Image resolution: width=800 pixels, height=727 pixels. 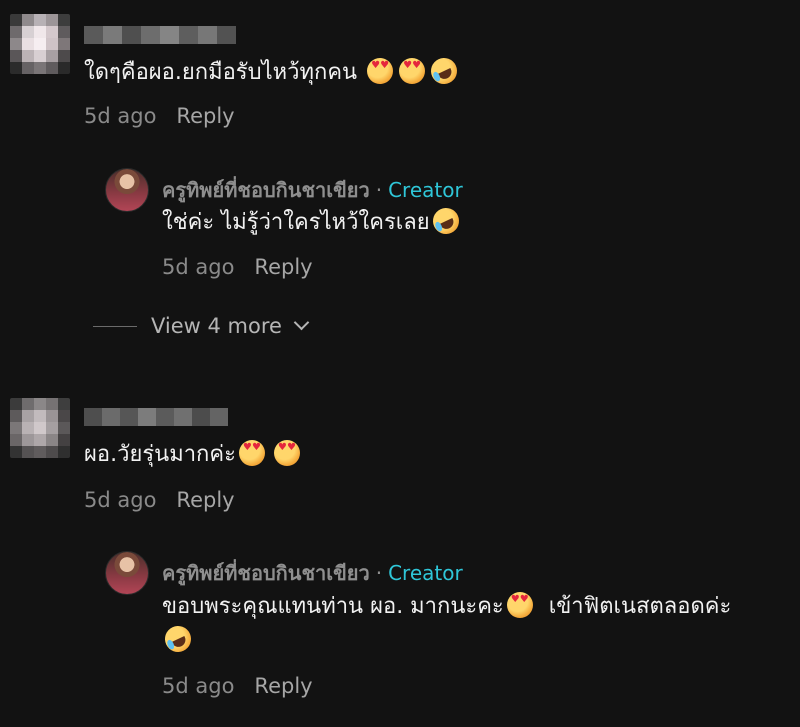 I want to click on reply-body: ใช่ค่ะ ไม่รู้ว่าใครไหว้ใครเลย, so click(x=296, y=222).